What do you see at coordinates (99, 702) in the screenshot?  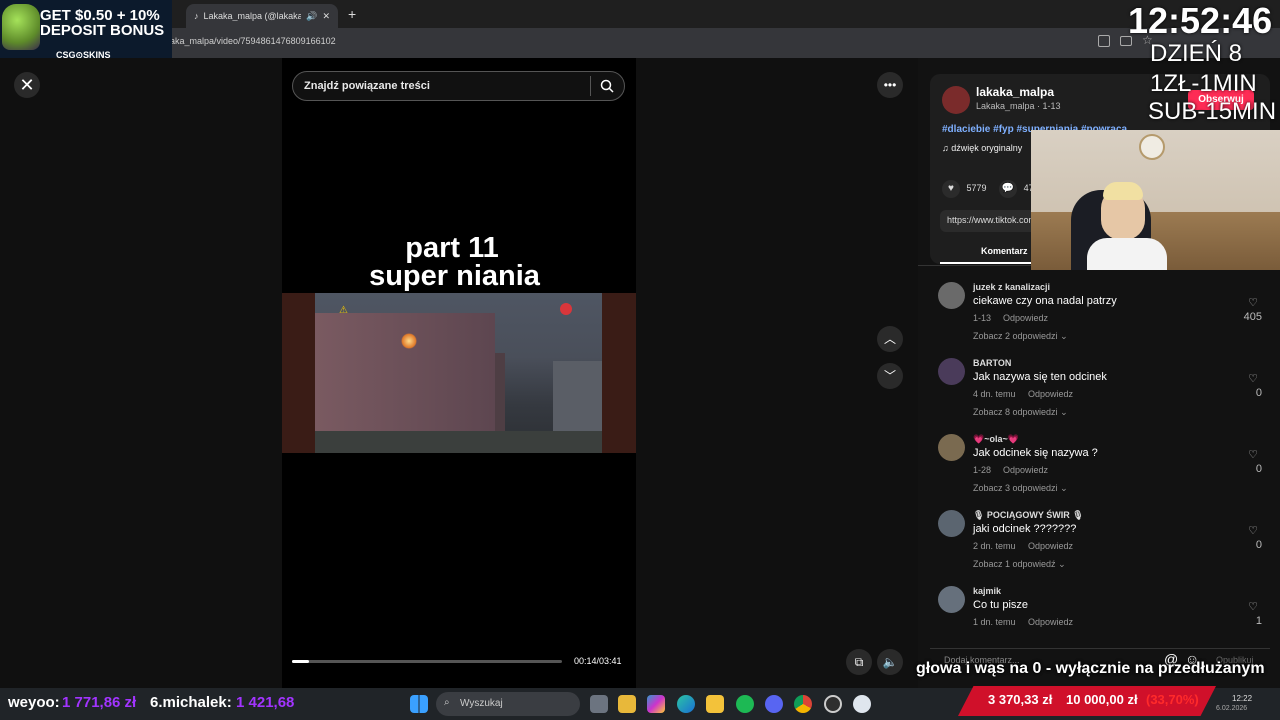 I see `donor-1-amount: 1 771,86 zł` at bounding box center [99, 702].